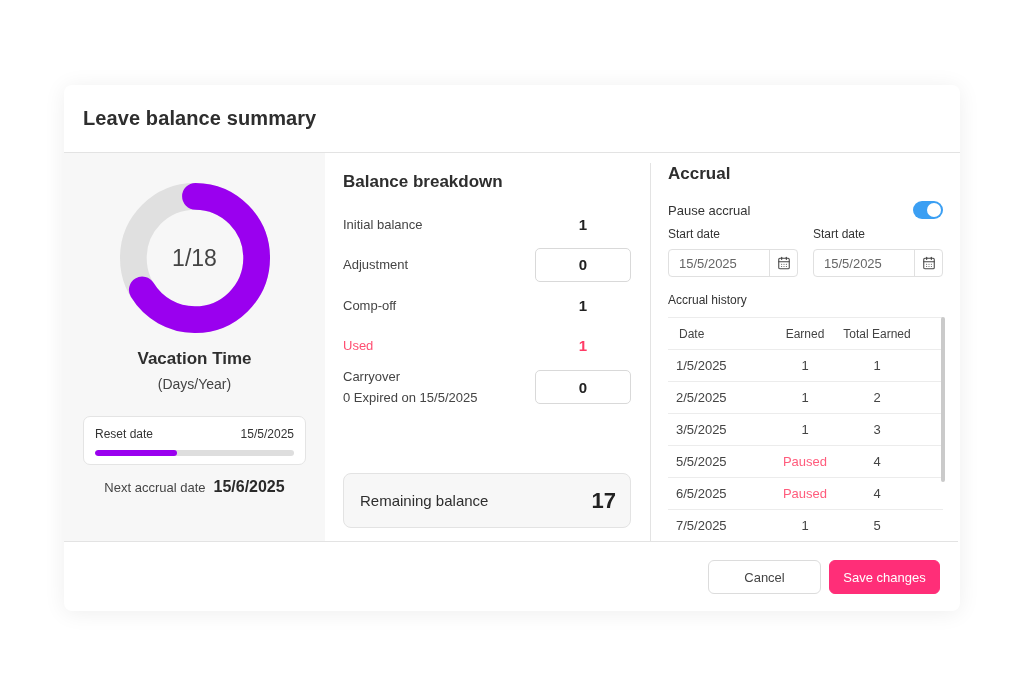  Describe the element at coordinates (701, 365) in the screenshot. I see `table-cell-text: 1/5/2025` at that location.